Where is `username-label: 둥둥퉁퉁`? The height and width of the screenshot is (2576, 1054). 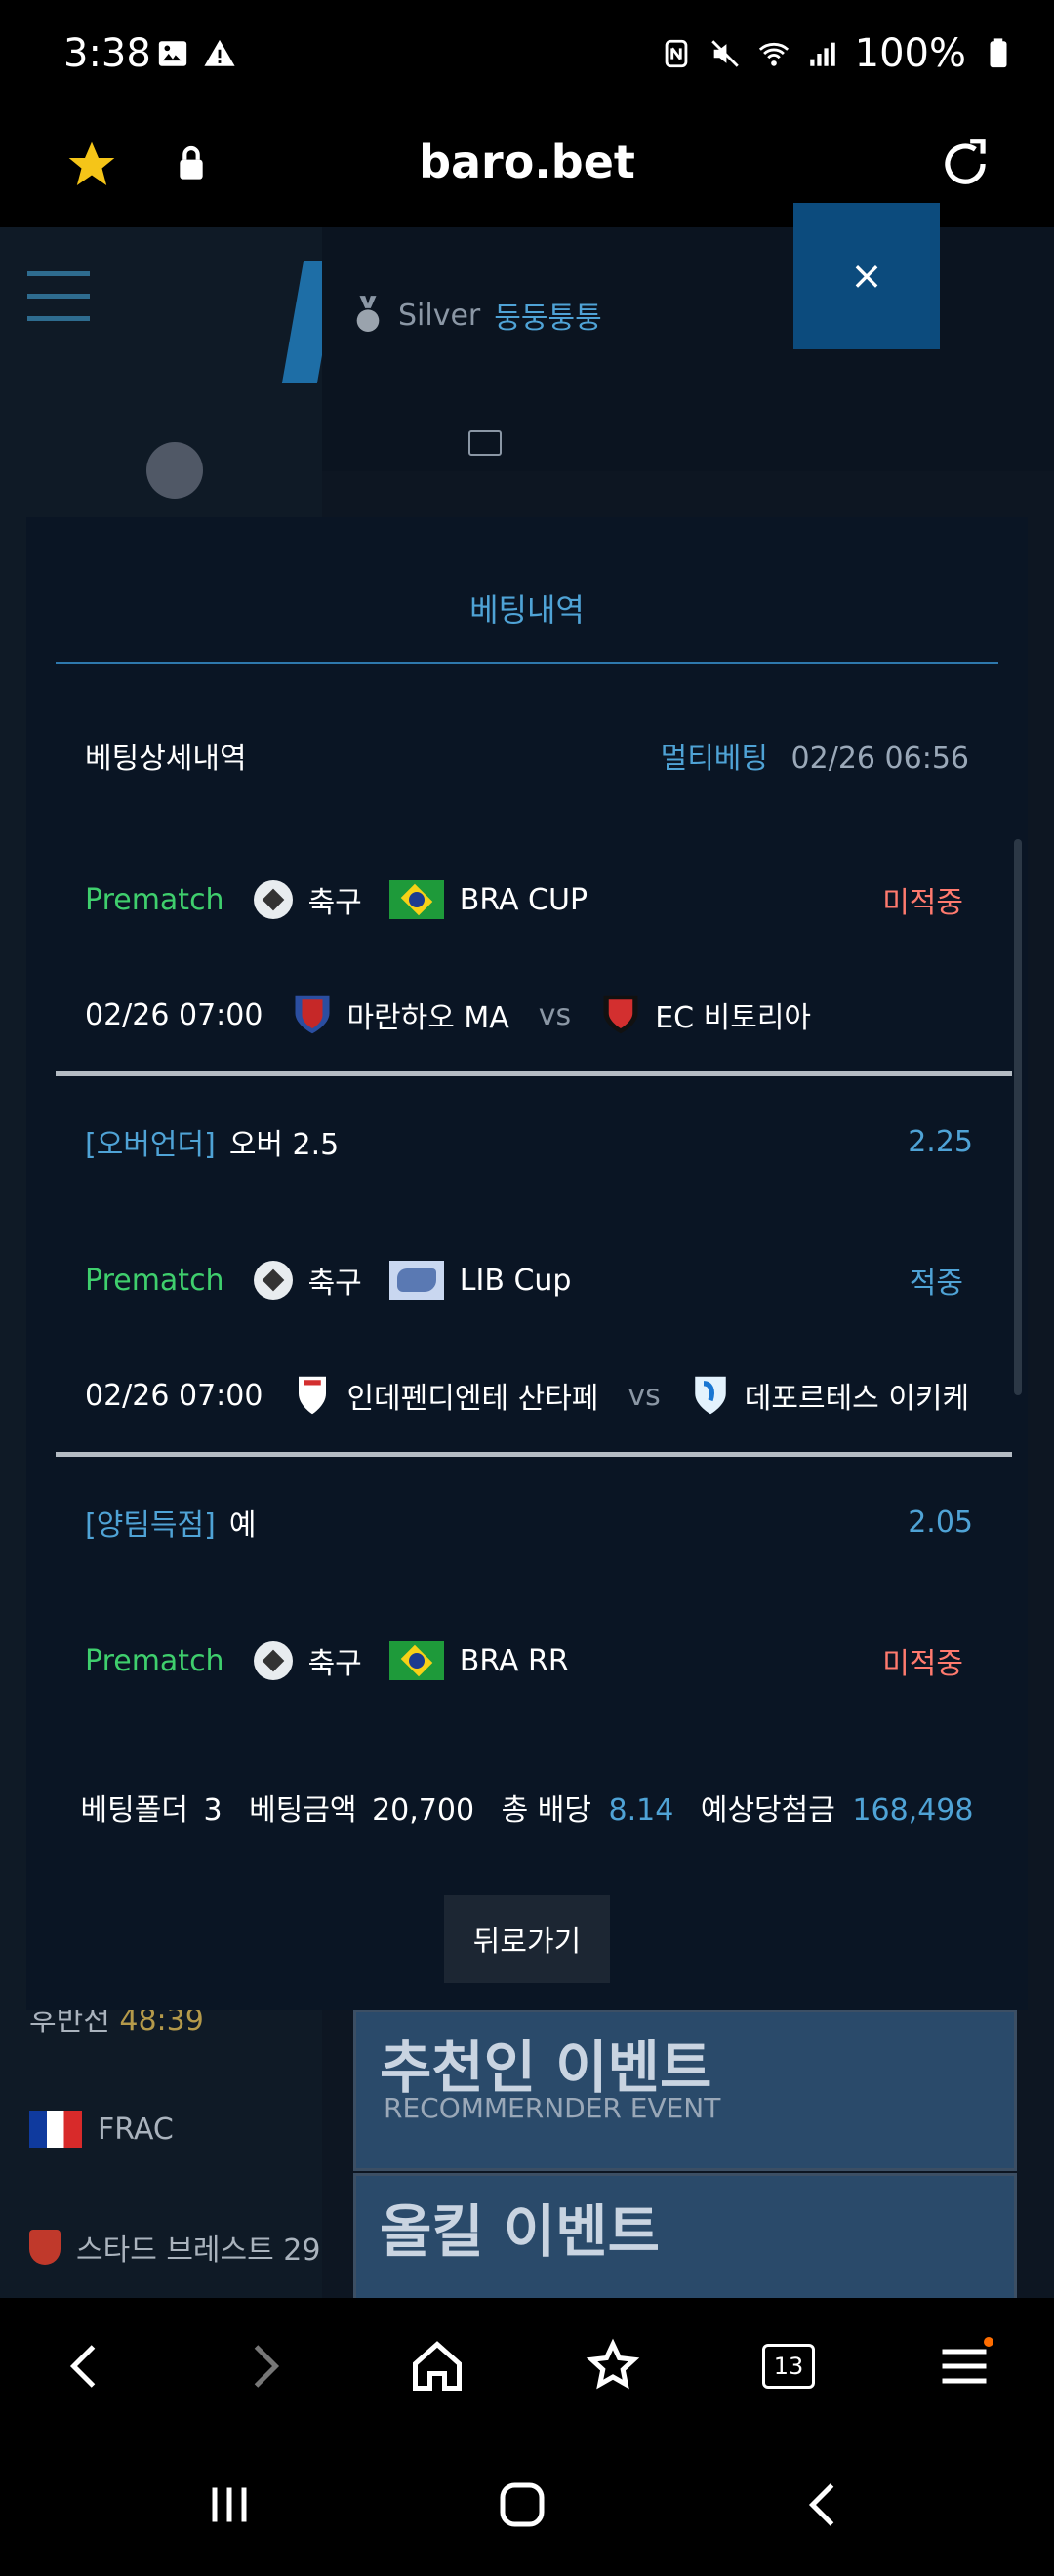
username-label: 둥둥퉁퉁 is located at coordinates (547, 315).